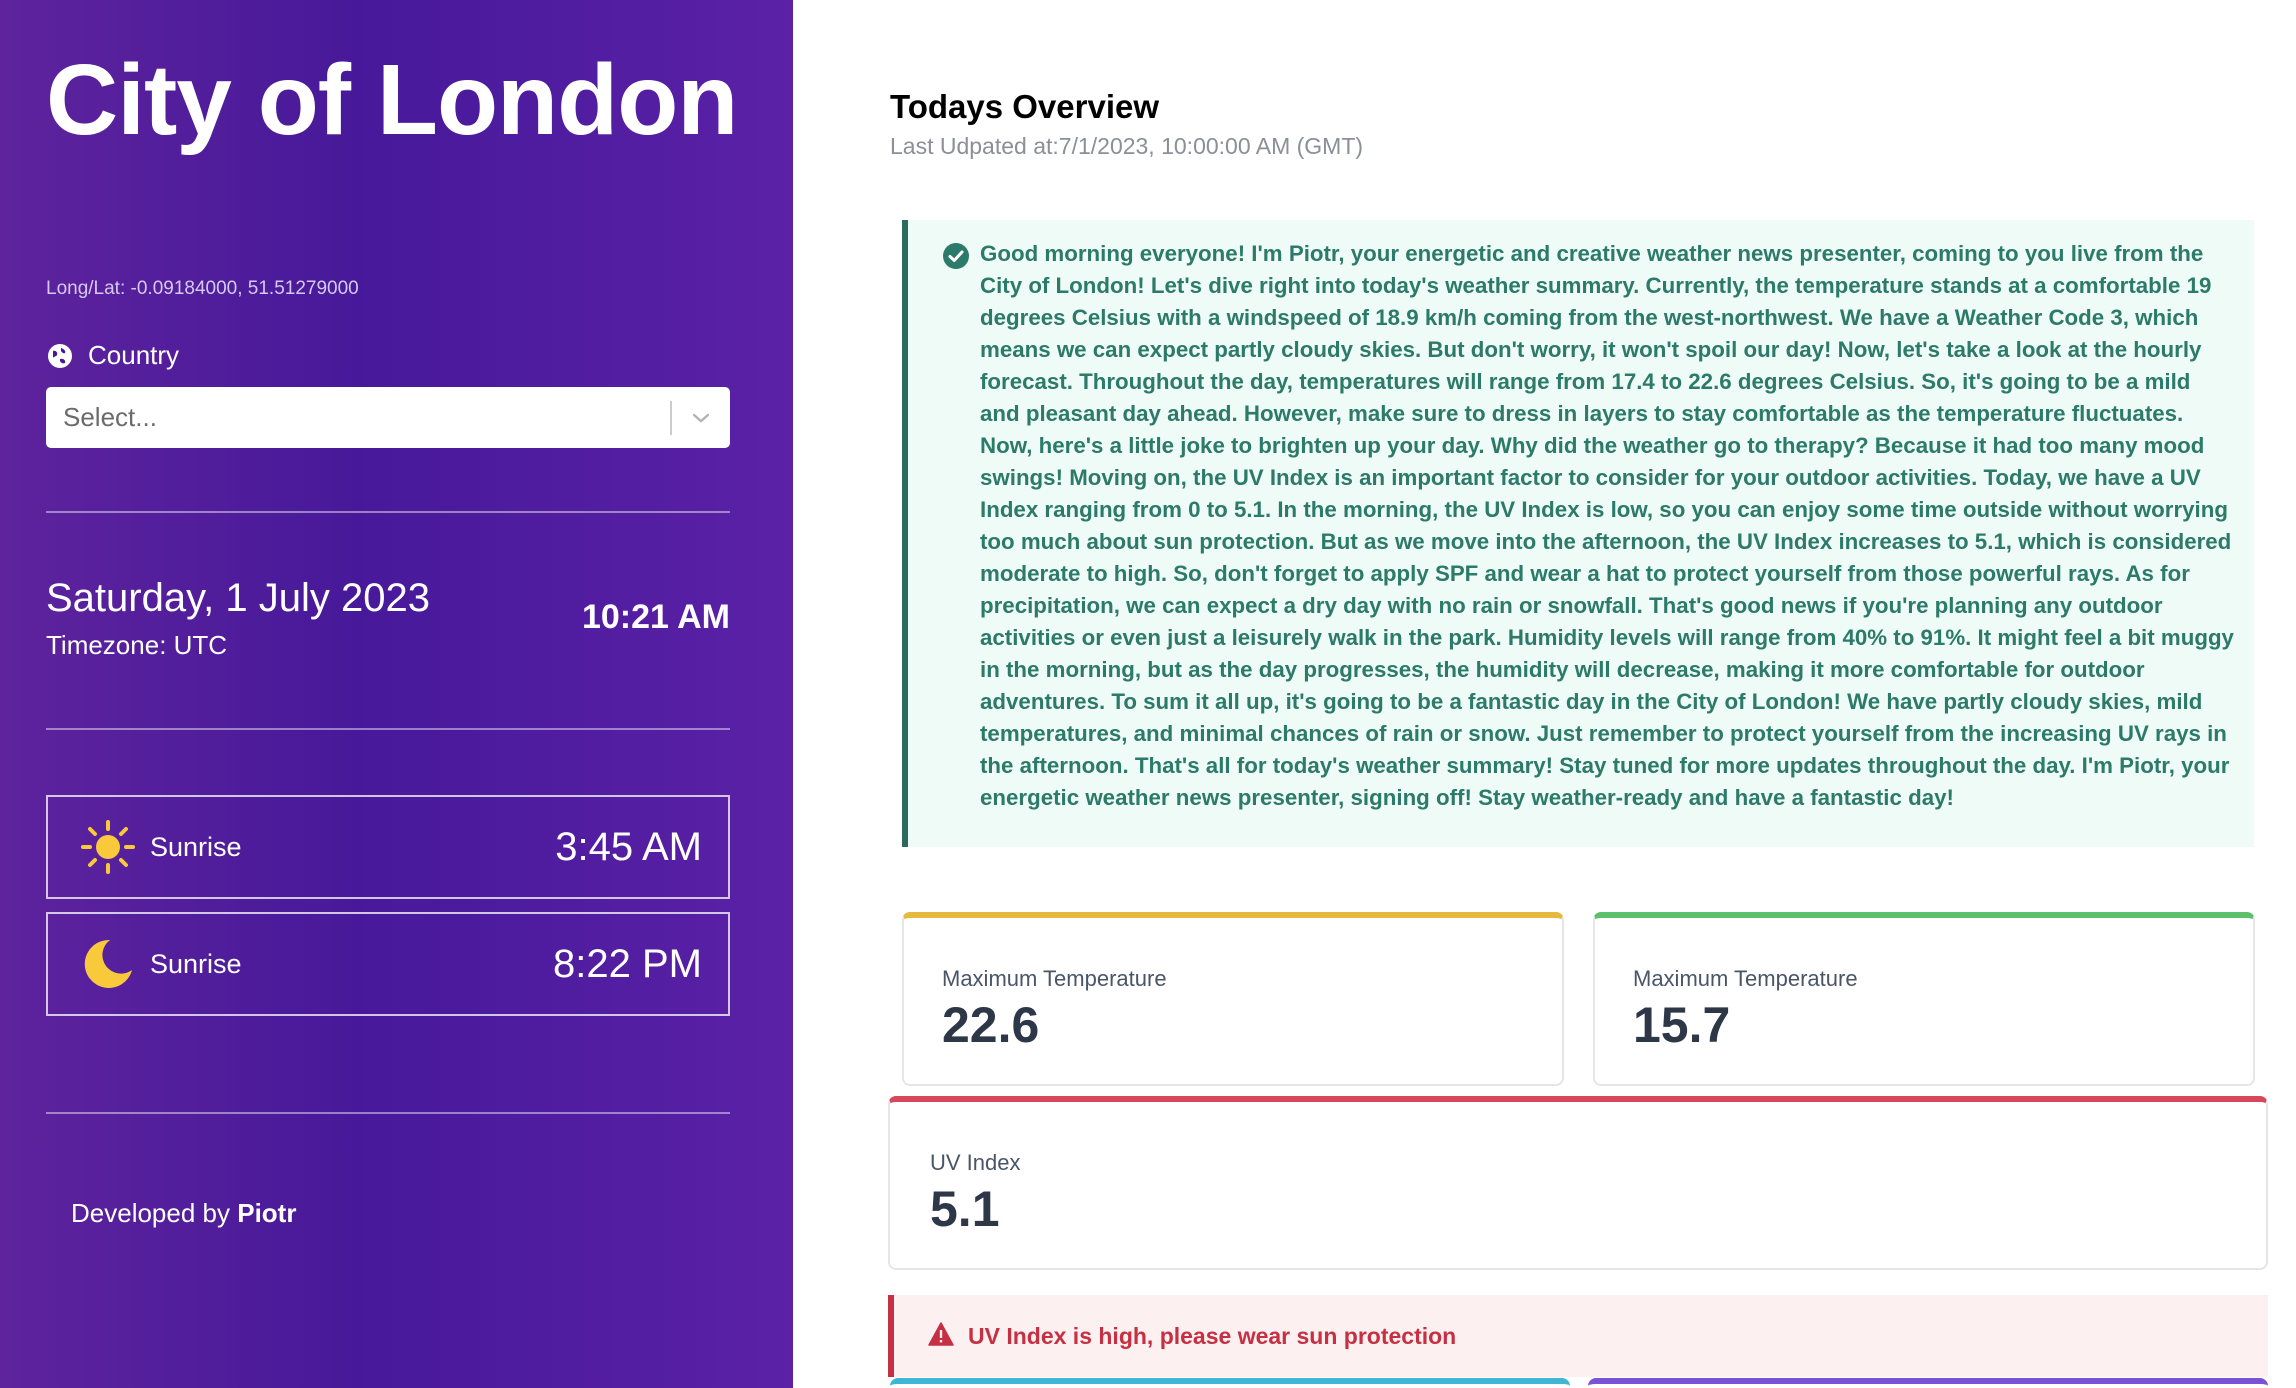 This screenshot has height=1388, width=2296. Describe the element at coordinates (108, 964) in the screenshot. I see `moon-icon` at that location.